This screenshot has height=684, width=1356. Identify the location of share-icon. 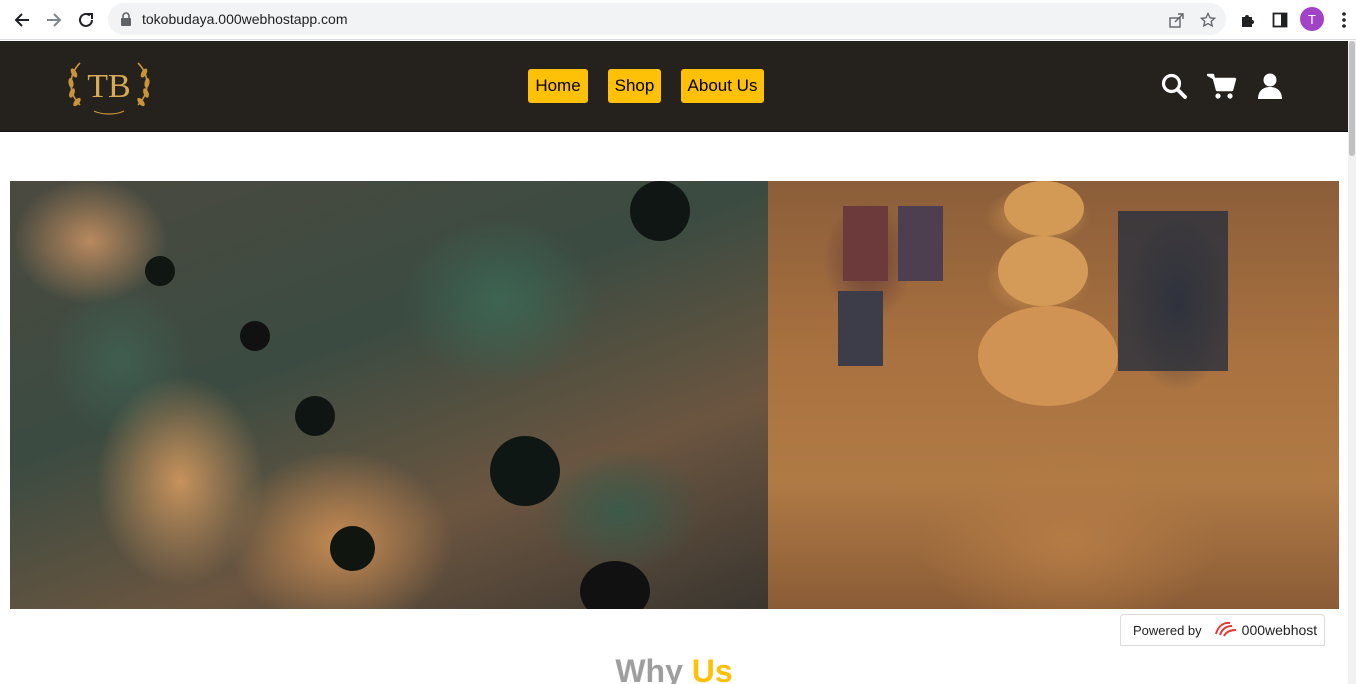
(1176, 20).